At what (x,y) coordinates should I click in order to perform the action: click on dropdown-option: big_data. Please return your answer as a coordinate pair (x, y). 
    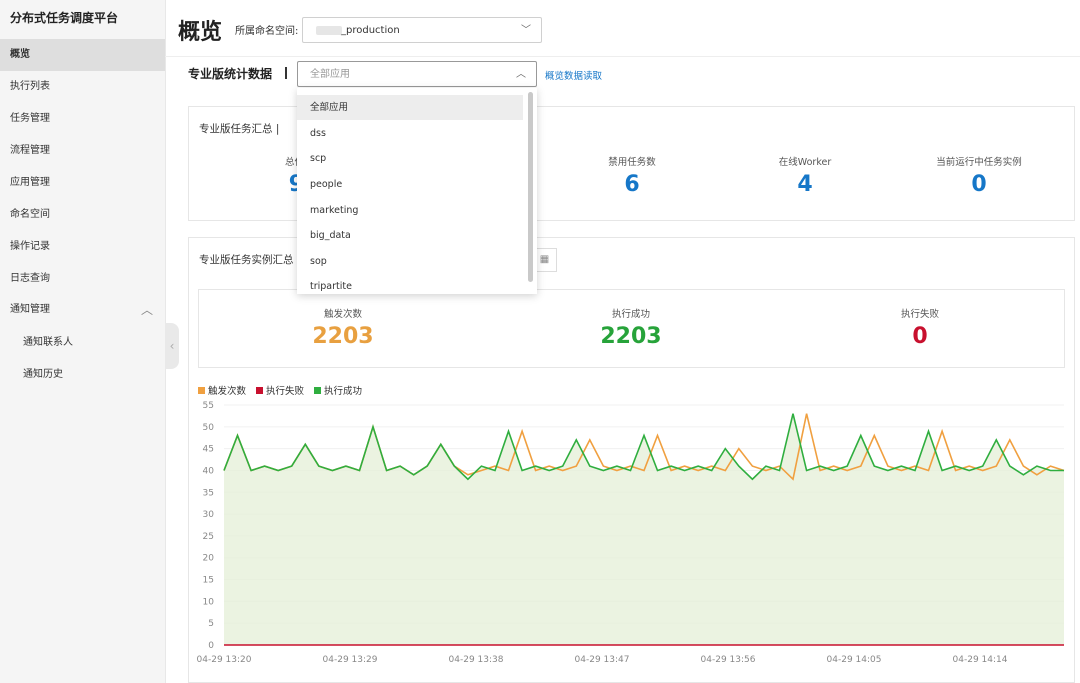
    Looking at the image, I should click on (410, 235).